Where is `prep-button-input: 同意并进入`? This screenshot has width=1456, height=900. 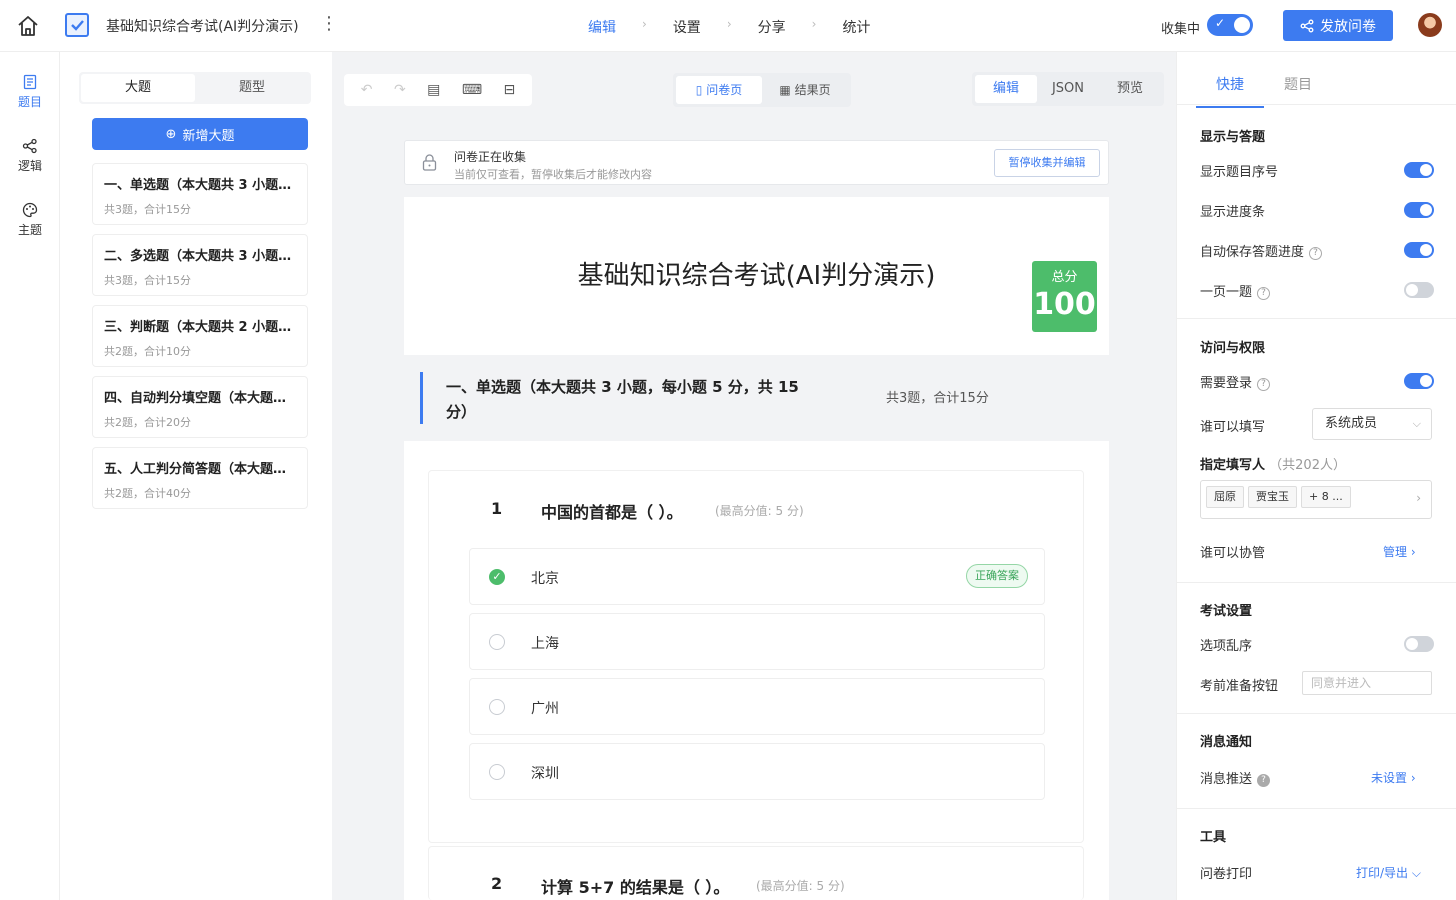 prep-button-input: 同意并进入 is located at coordinates (1367, 683).